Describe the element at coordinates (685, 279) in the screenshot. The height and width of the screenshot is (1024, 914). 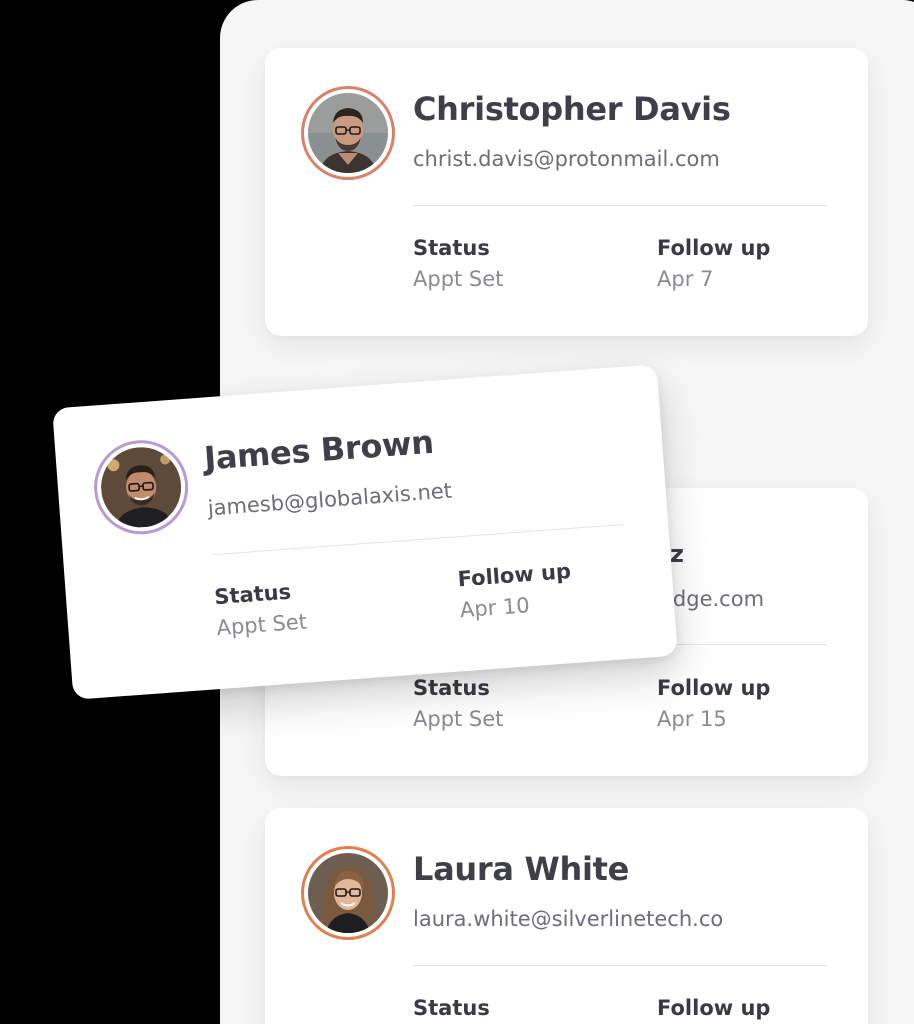
I see `follow-up-value: Apr 7` at that location.